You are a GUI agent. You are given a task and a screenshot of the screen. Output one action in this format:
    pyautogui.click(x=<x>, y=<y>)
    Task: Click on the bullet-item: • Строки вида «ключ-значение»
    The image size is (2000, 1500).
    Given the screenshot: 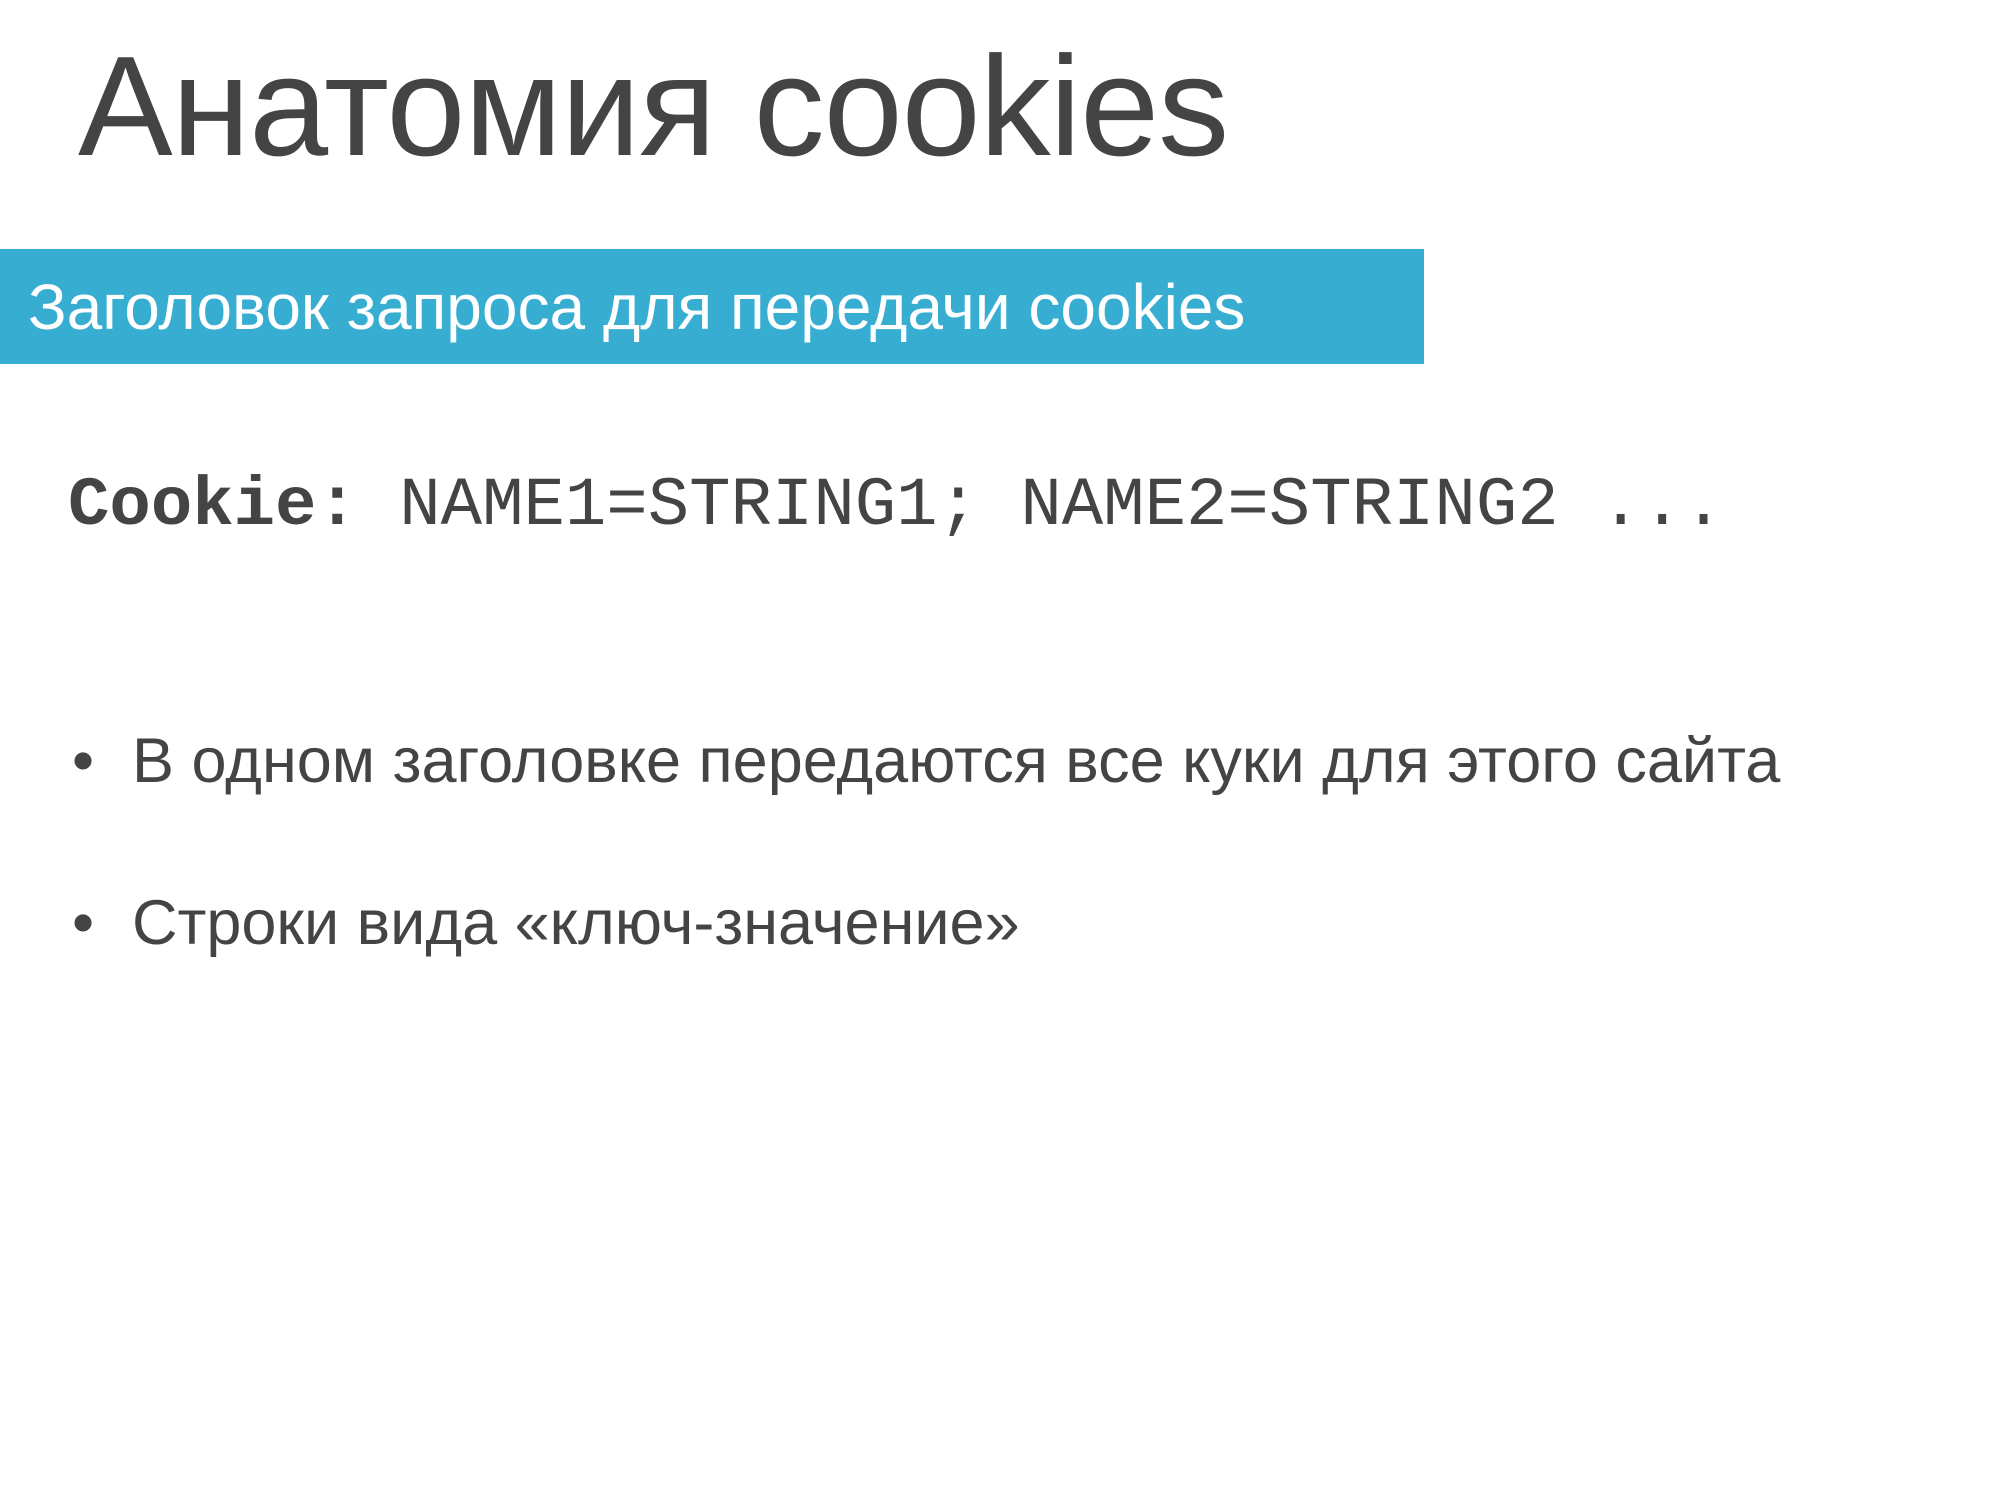 What is the action you would take?
    pyautogui.click(x=958, y=923)
    